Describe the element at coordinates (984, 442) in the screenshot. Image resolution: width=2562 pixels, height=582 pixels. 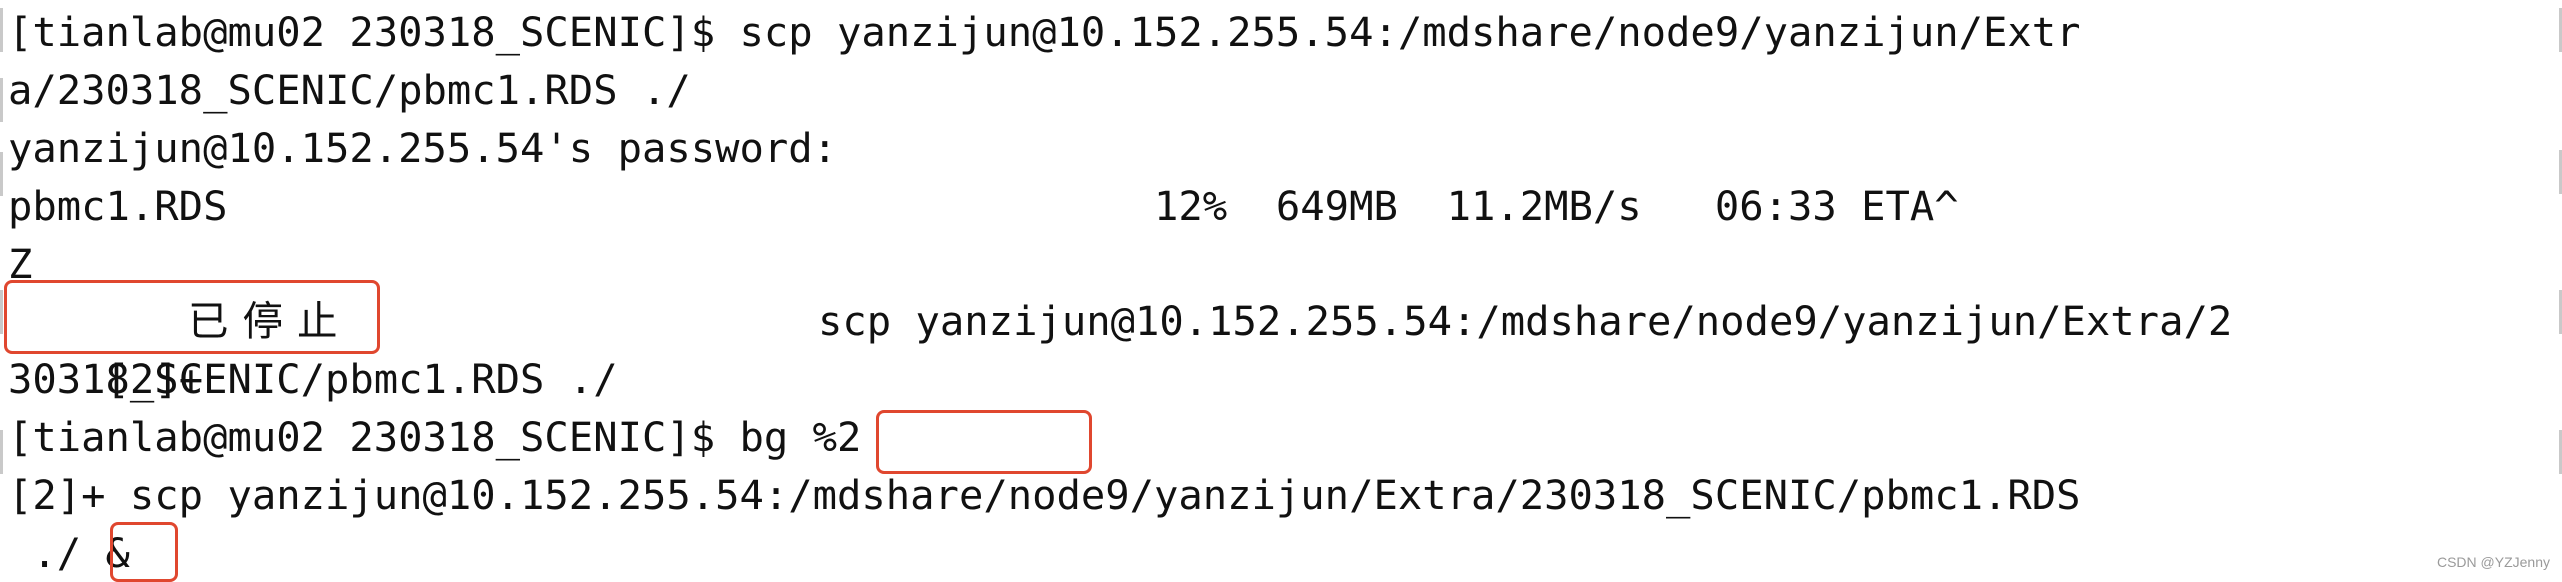
I see `highlight-bg-command` at that location.